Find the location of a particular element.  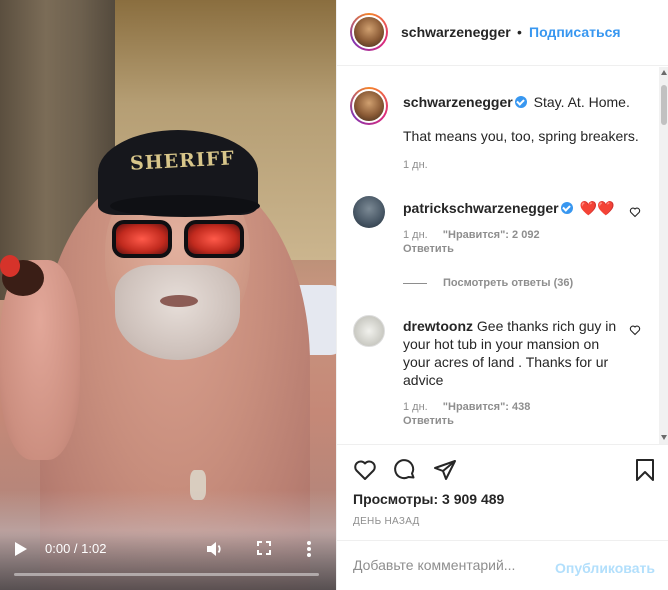

view-replies-button: Посмотреть ответы (36) is located at coordinates (488, 283).